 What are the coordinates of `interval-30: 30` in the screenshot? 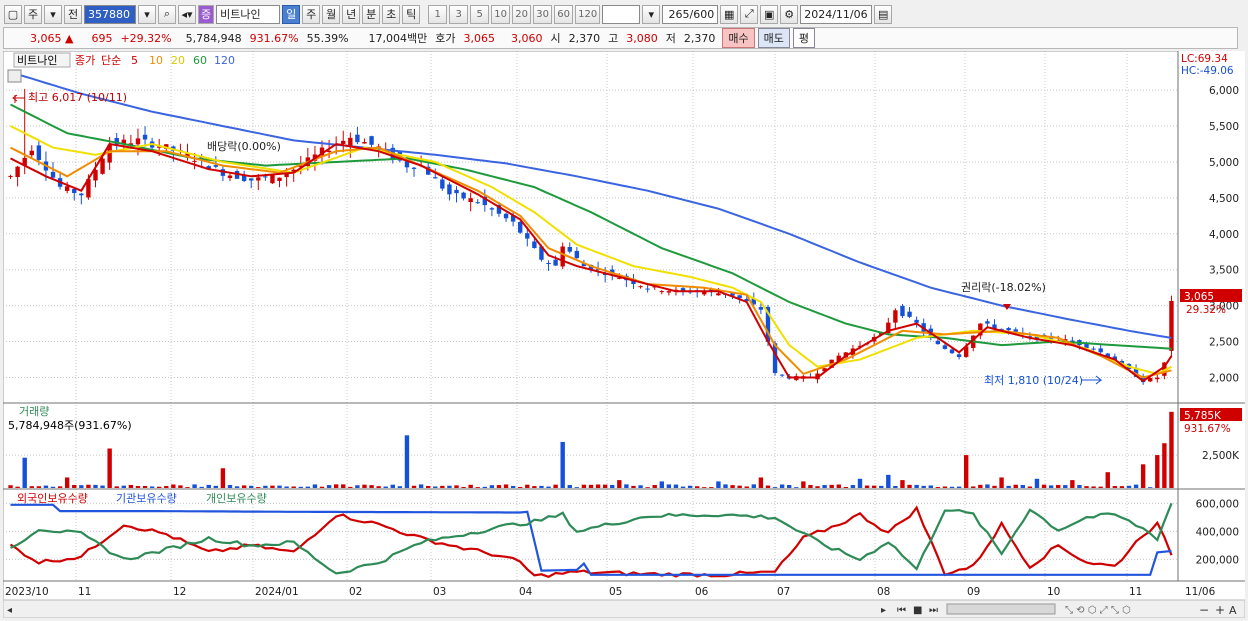 It's located at (543, 14).